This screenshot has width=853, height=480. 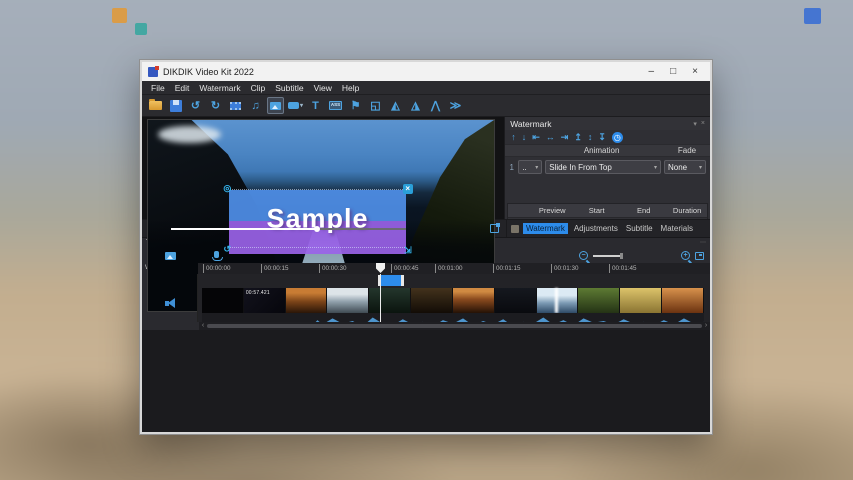 I want to click on film-icon, so click(x=235, y=105).